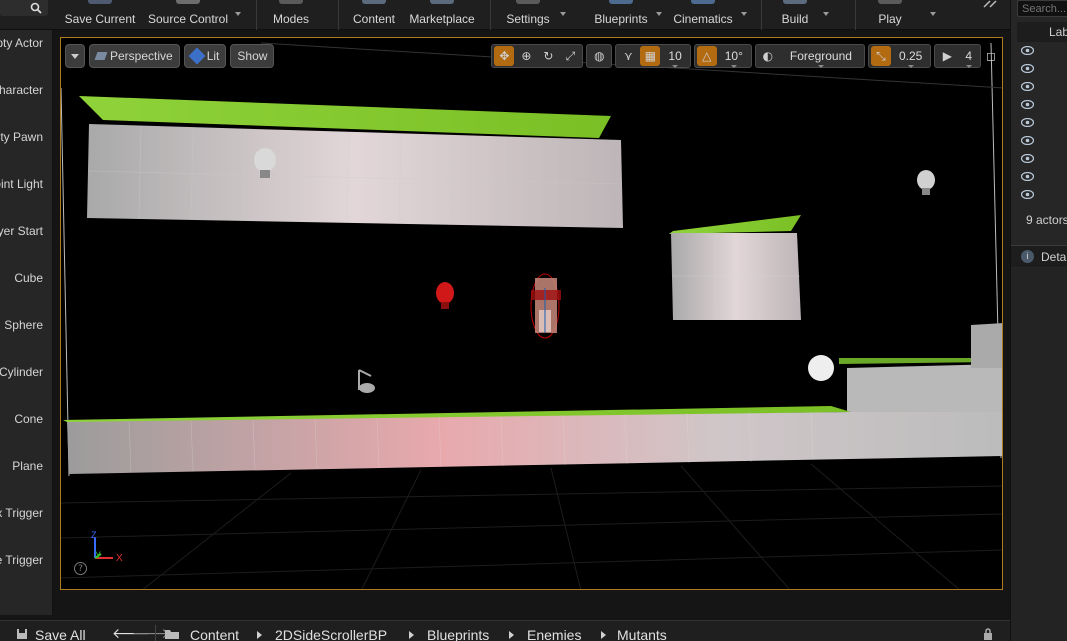 The height and width of the screenshot is (641, 1067). I want to click on play-dropdown-arrow, so click(933, 14).